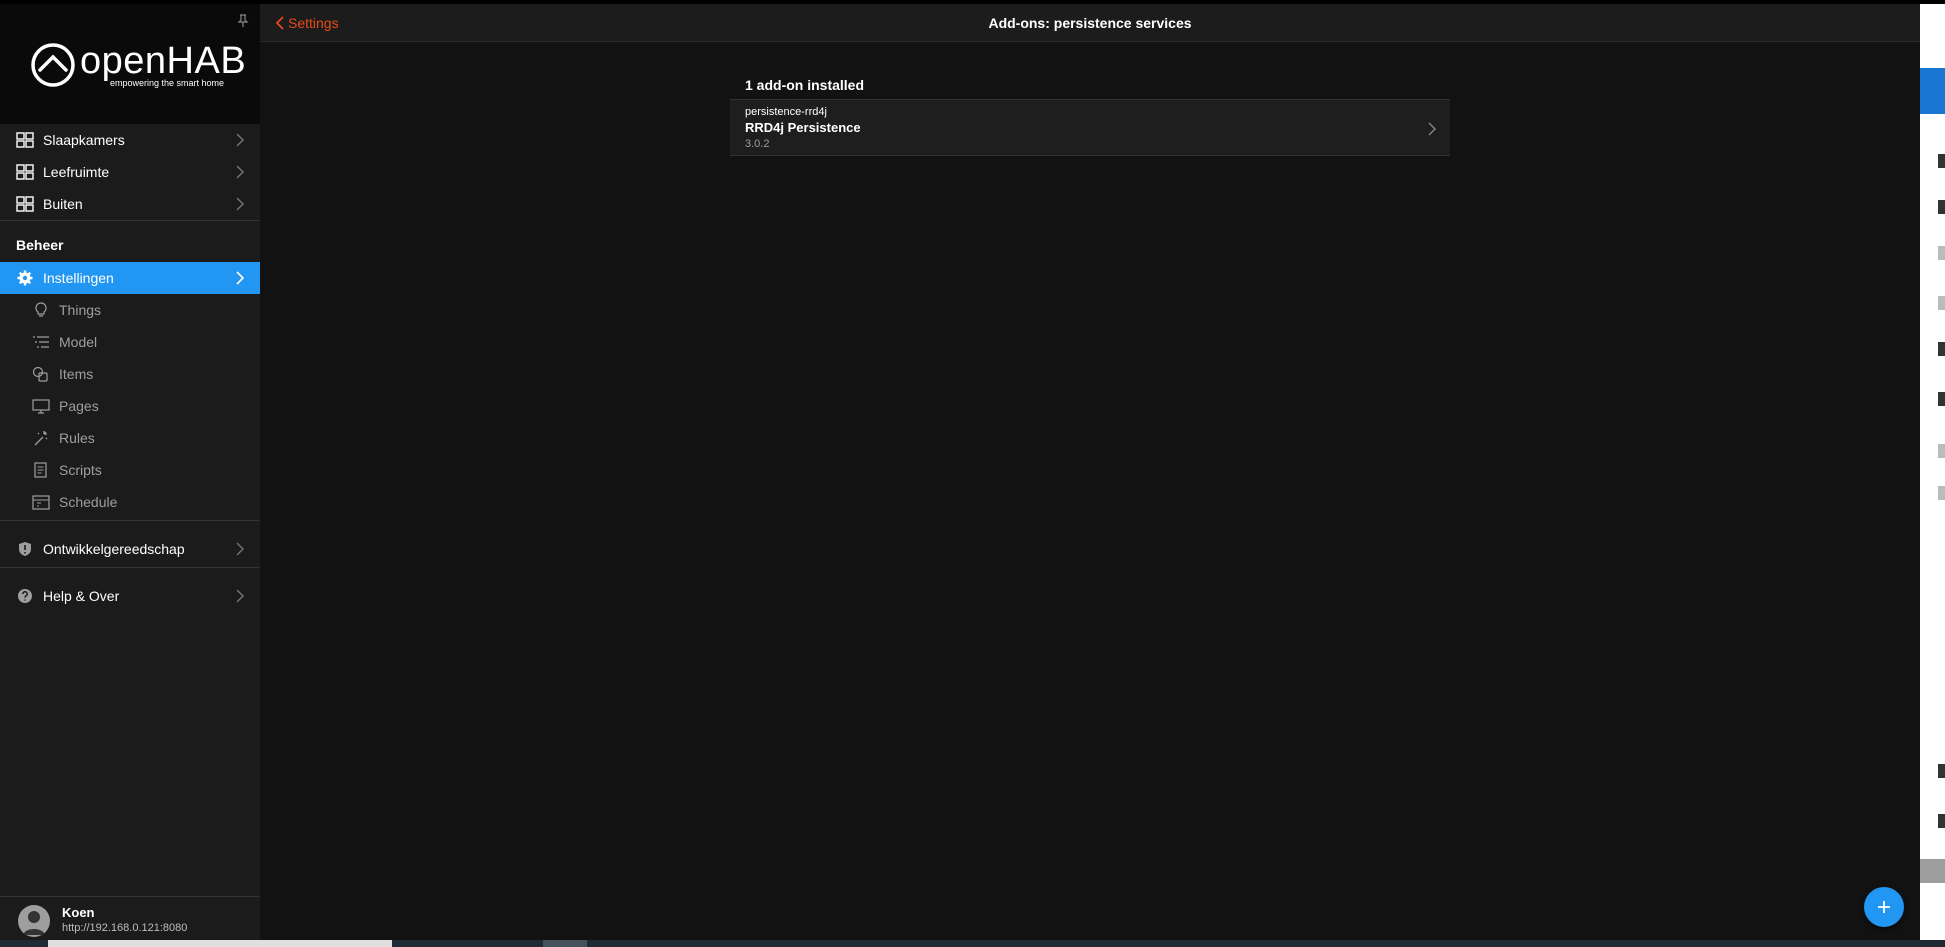 Image resolution: width=1945 pixels, height=947 pixels. I want to click on list-tree-icon, so click(41, 342).